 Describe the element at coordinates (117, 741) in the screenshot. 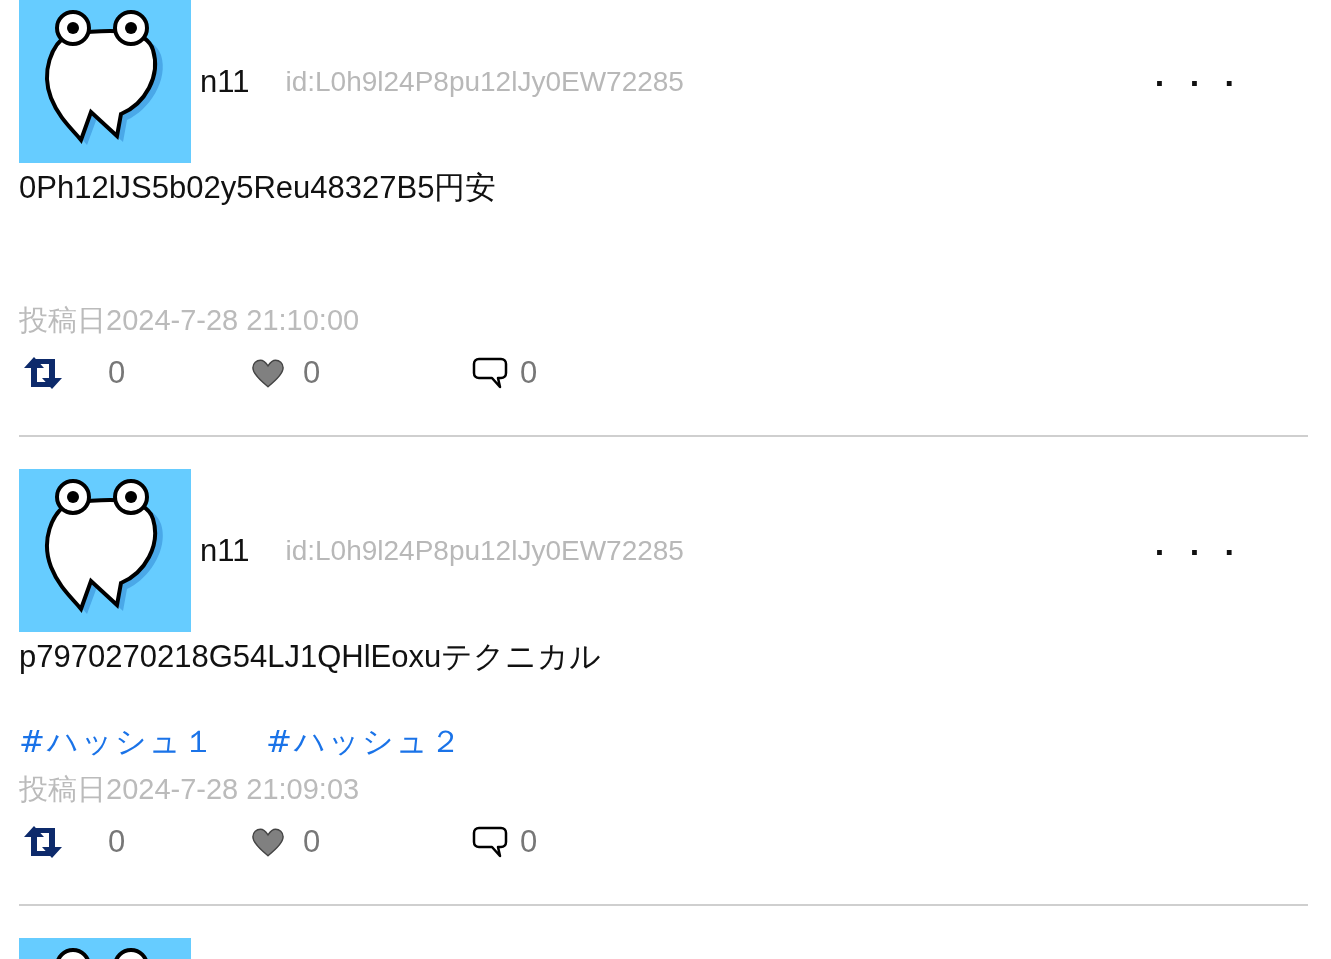

I see `hashtag-link: #ハッシュ１` at that location.